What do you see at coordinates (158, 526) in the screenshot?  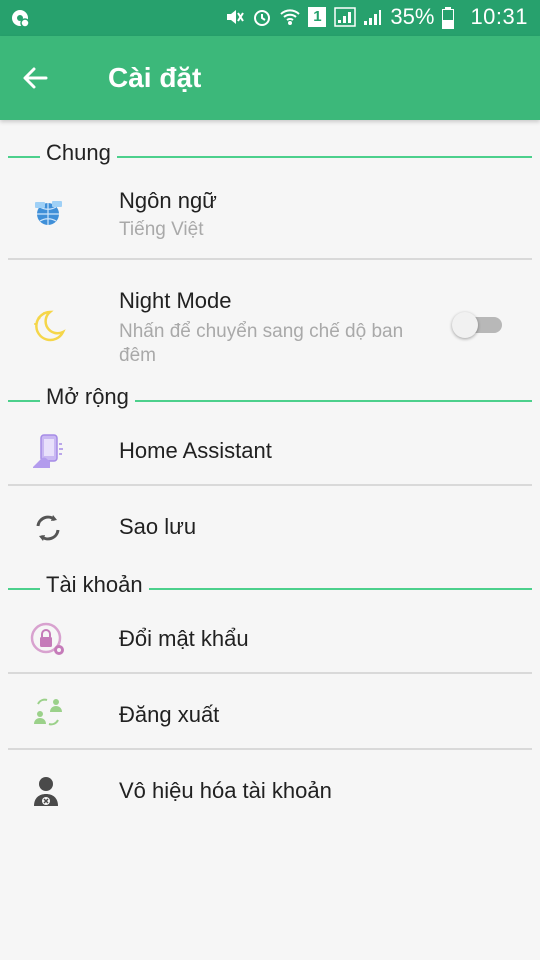 I see `setting-title: Sao lưu` at bounding box center [158, 526].